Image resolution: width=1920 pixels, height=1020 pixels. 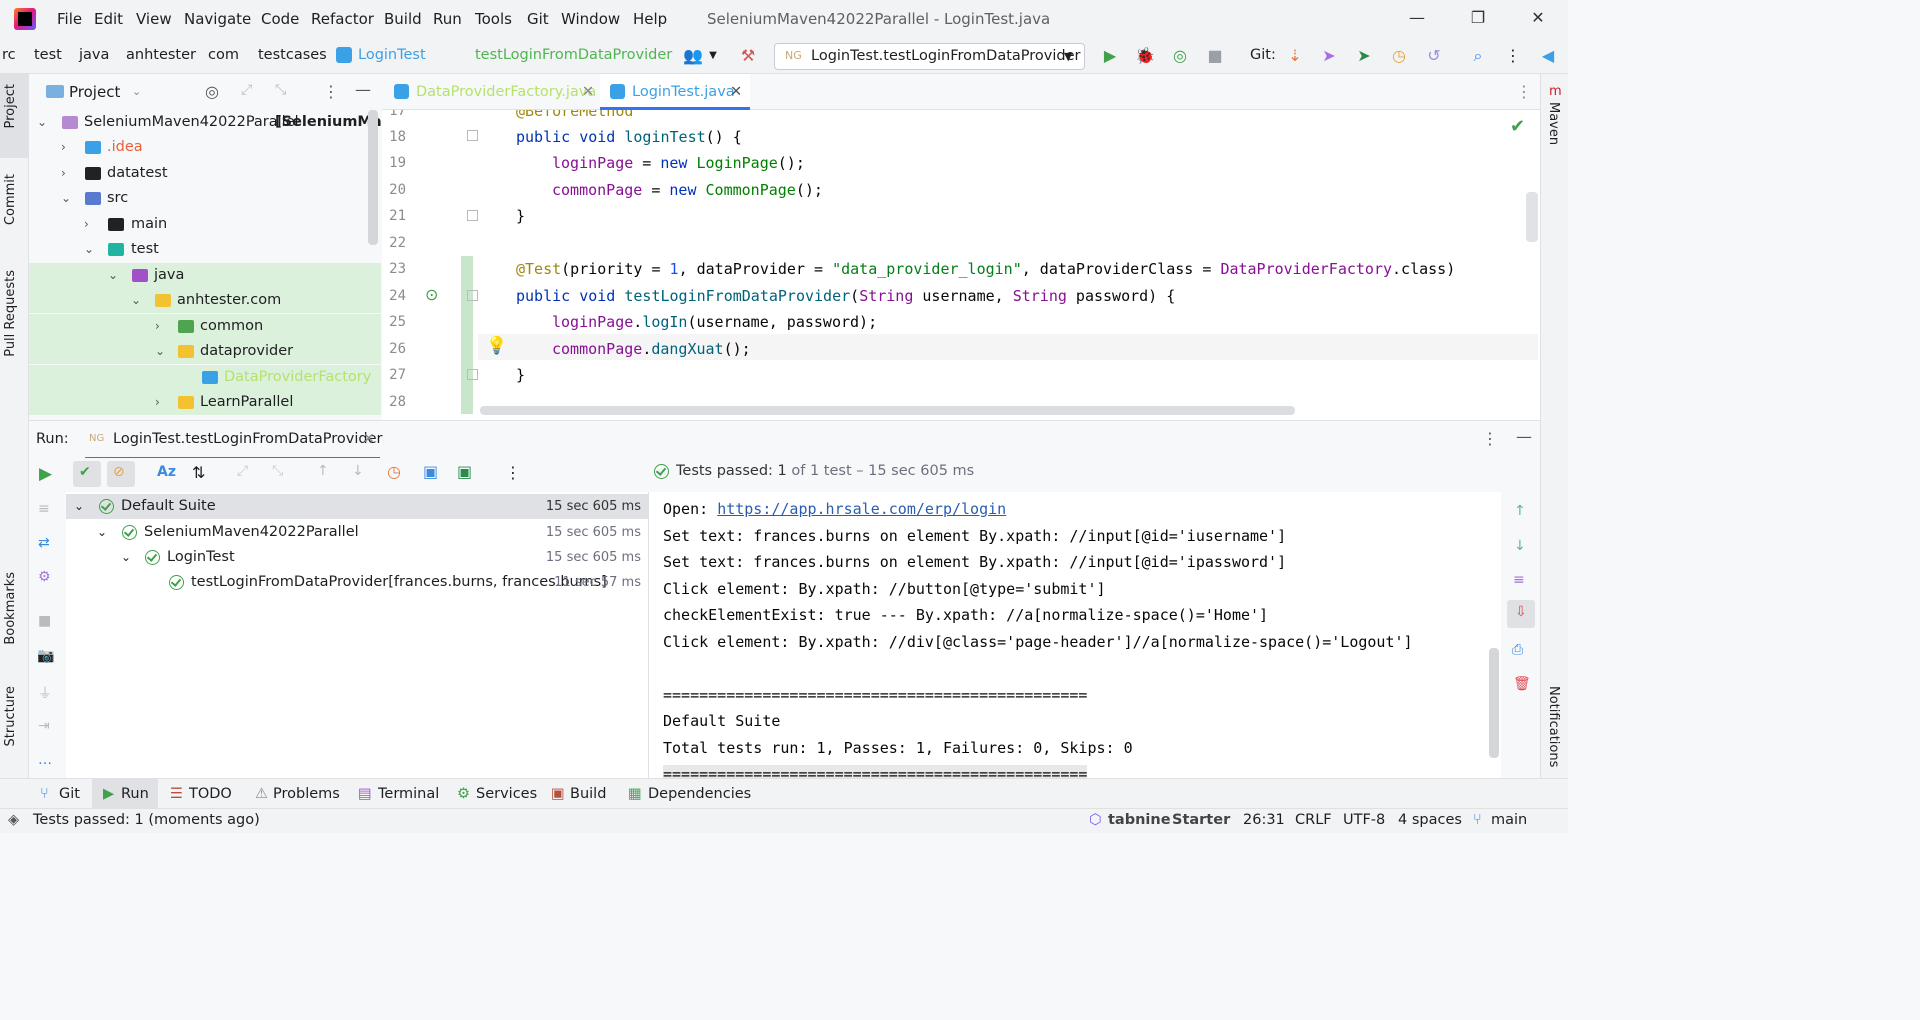 What do you see at coordinates (1521, 614) in the screenshot?
I see `scroll-to-end-toggle: ⇩` at bounding box center [1521, 614].